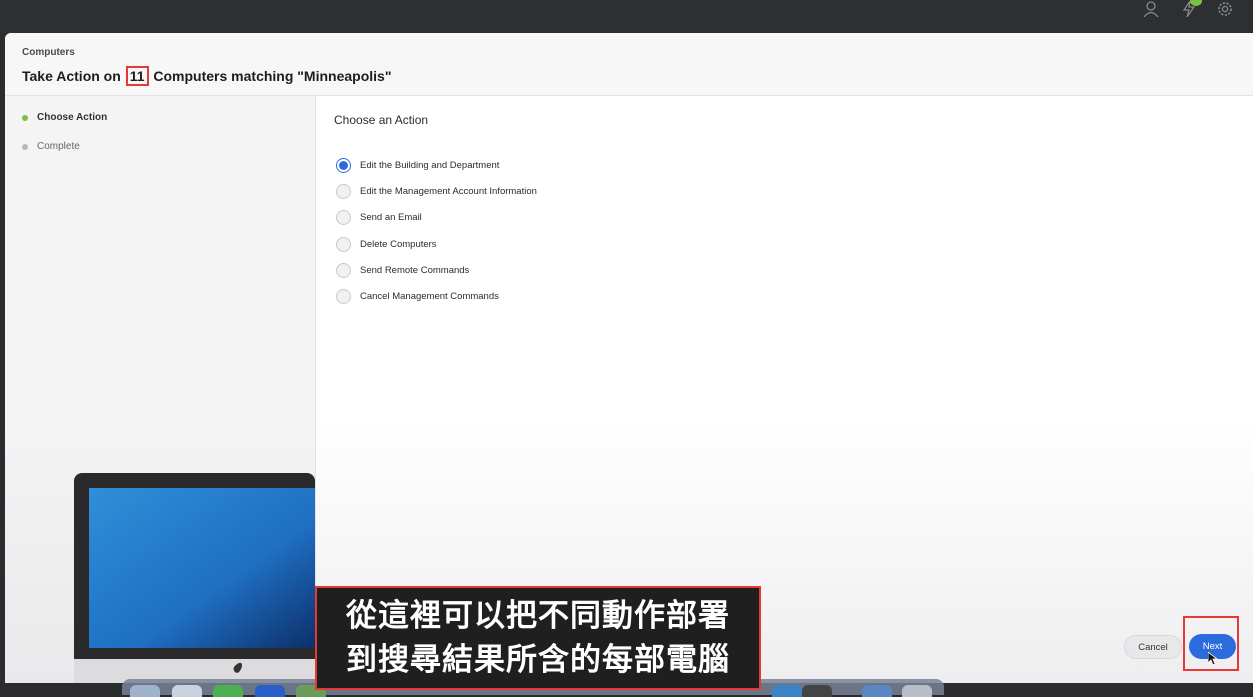 The width and height of the screenshot is (1253, 697). I want to click on gear-icon, so click(1225, 9).